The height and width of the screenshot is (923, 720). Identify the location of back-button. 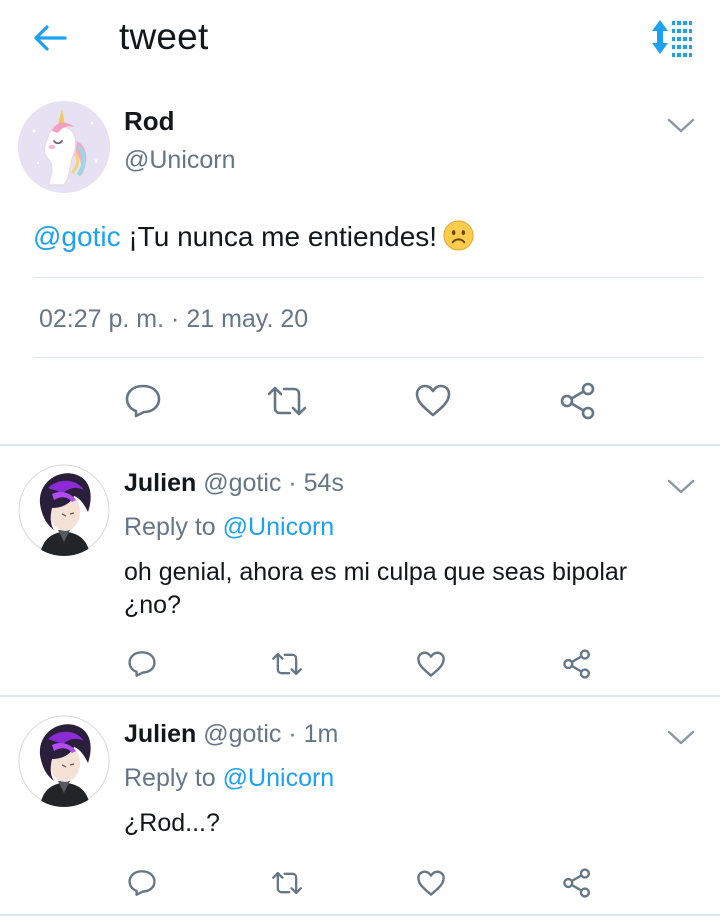
(50, 38).